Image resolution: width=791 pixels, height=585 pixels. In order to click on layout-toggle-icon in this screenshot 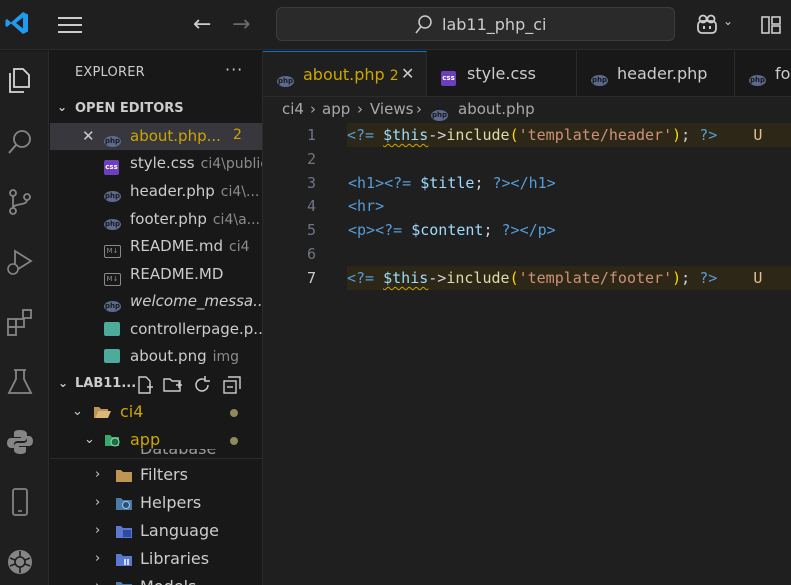, I will do `click(771, 25)`.